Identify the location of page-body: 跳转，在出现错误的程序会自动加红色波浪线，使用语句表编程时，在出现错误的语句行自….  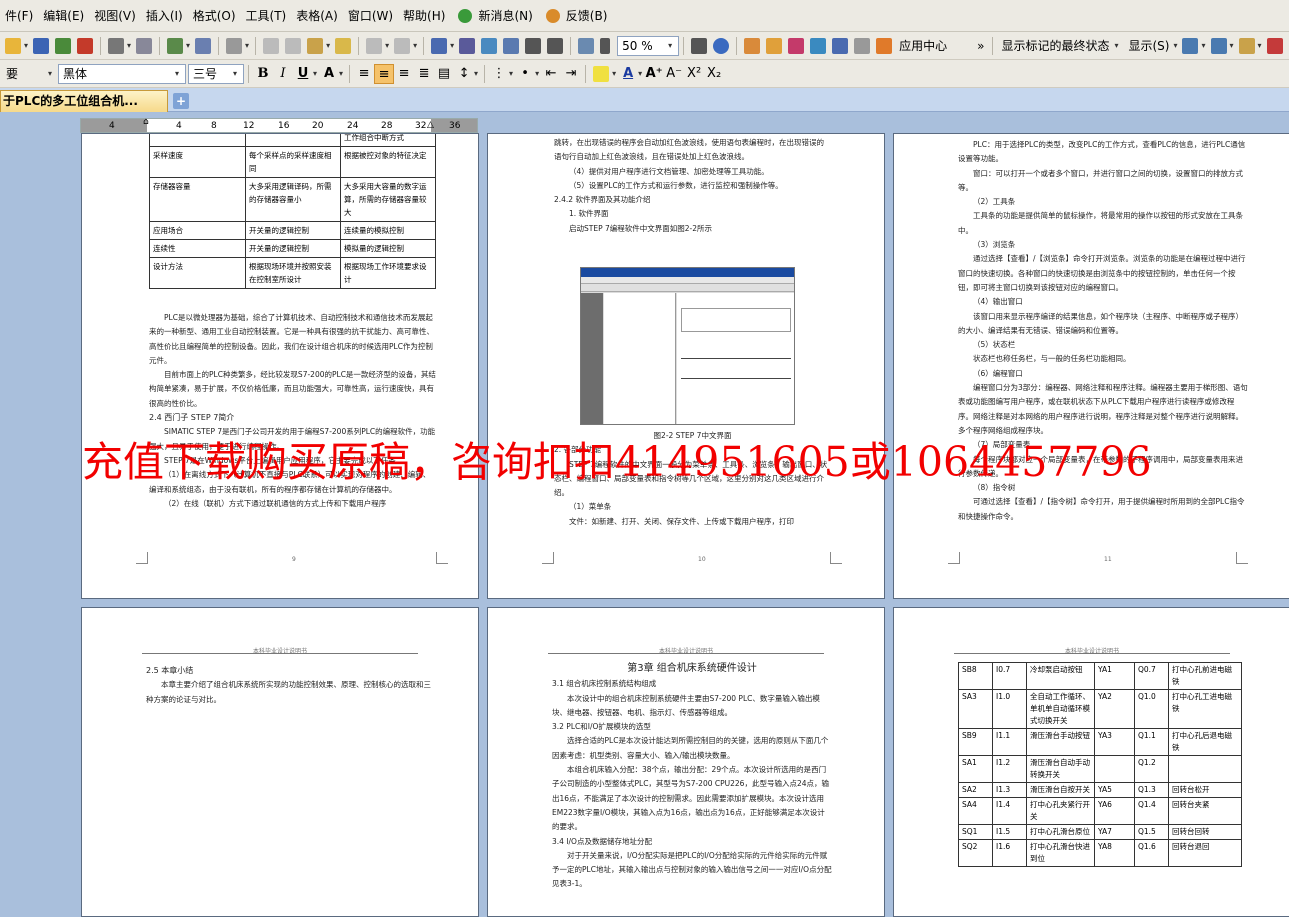
(692, 186).